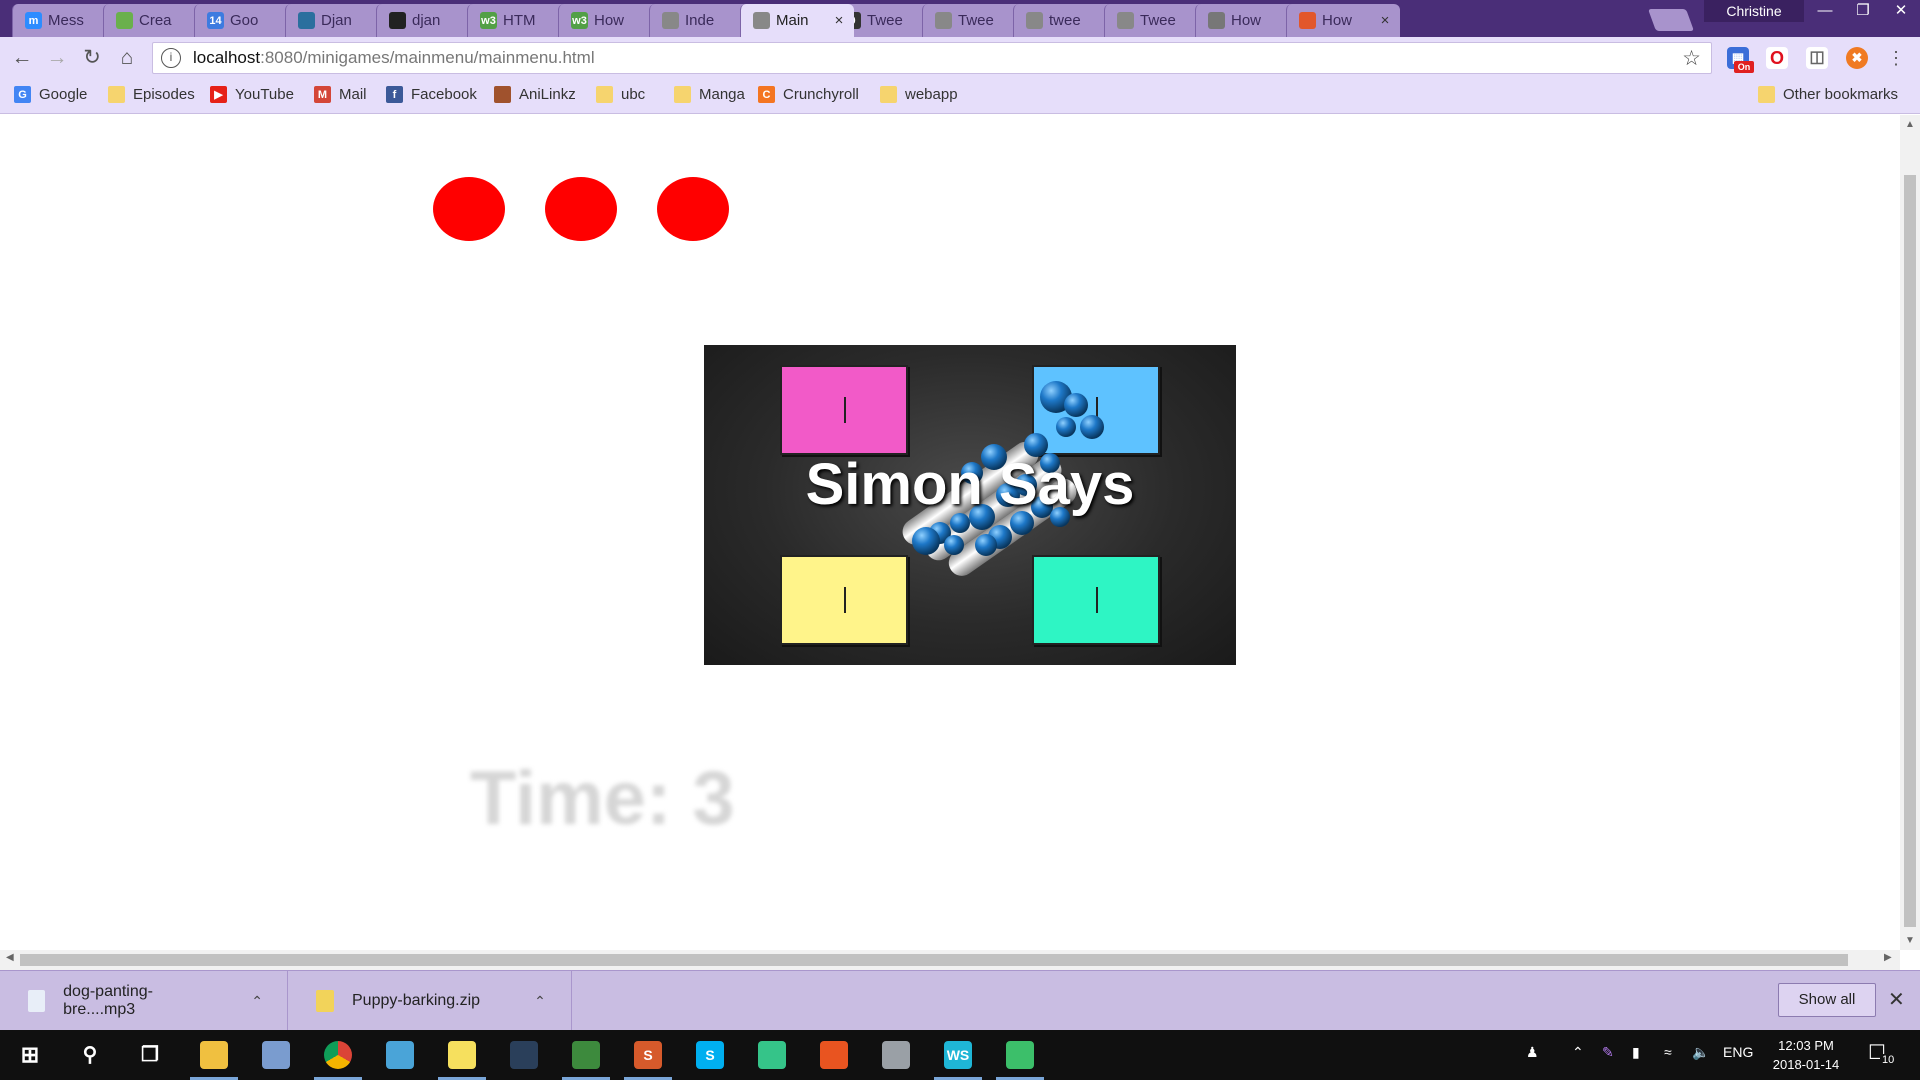  Describe the element at coordinates (22, 58) in the screenshot. I see `back-icon: ←` at that location.